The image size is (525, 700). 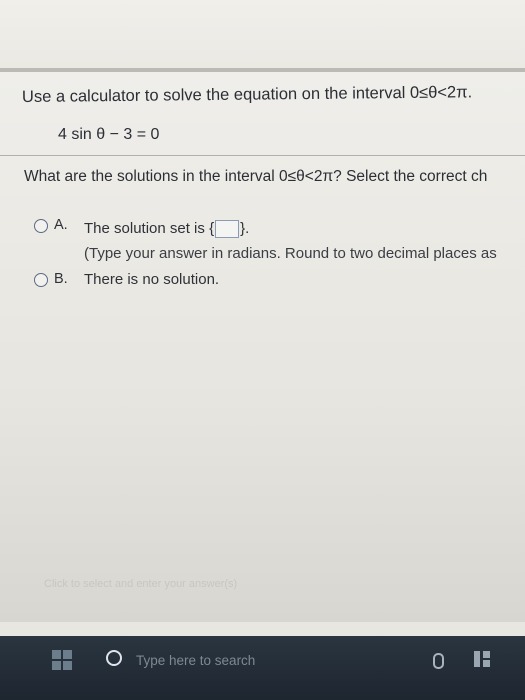 I want to click on option-b-text: There is no solution., so click(x=152, y=279).